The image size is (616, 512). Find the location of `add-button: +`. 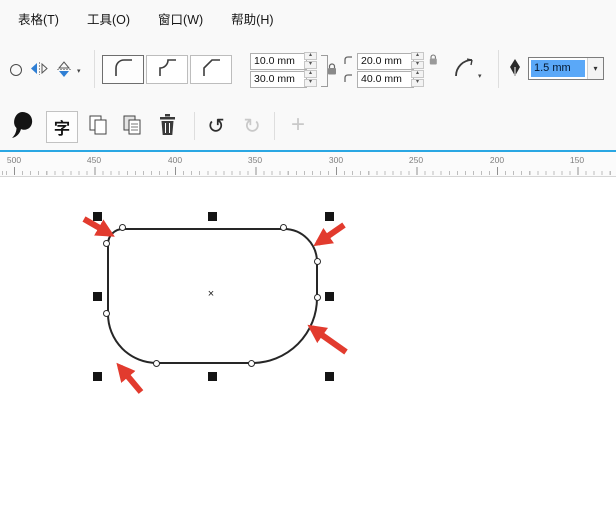

add-button: + is located at coordinates (298, 125).